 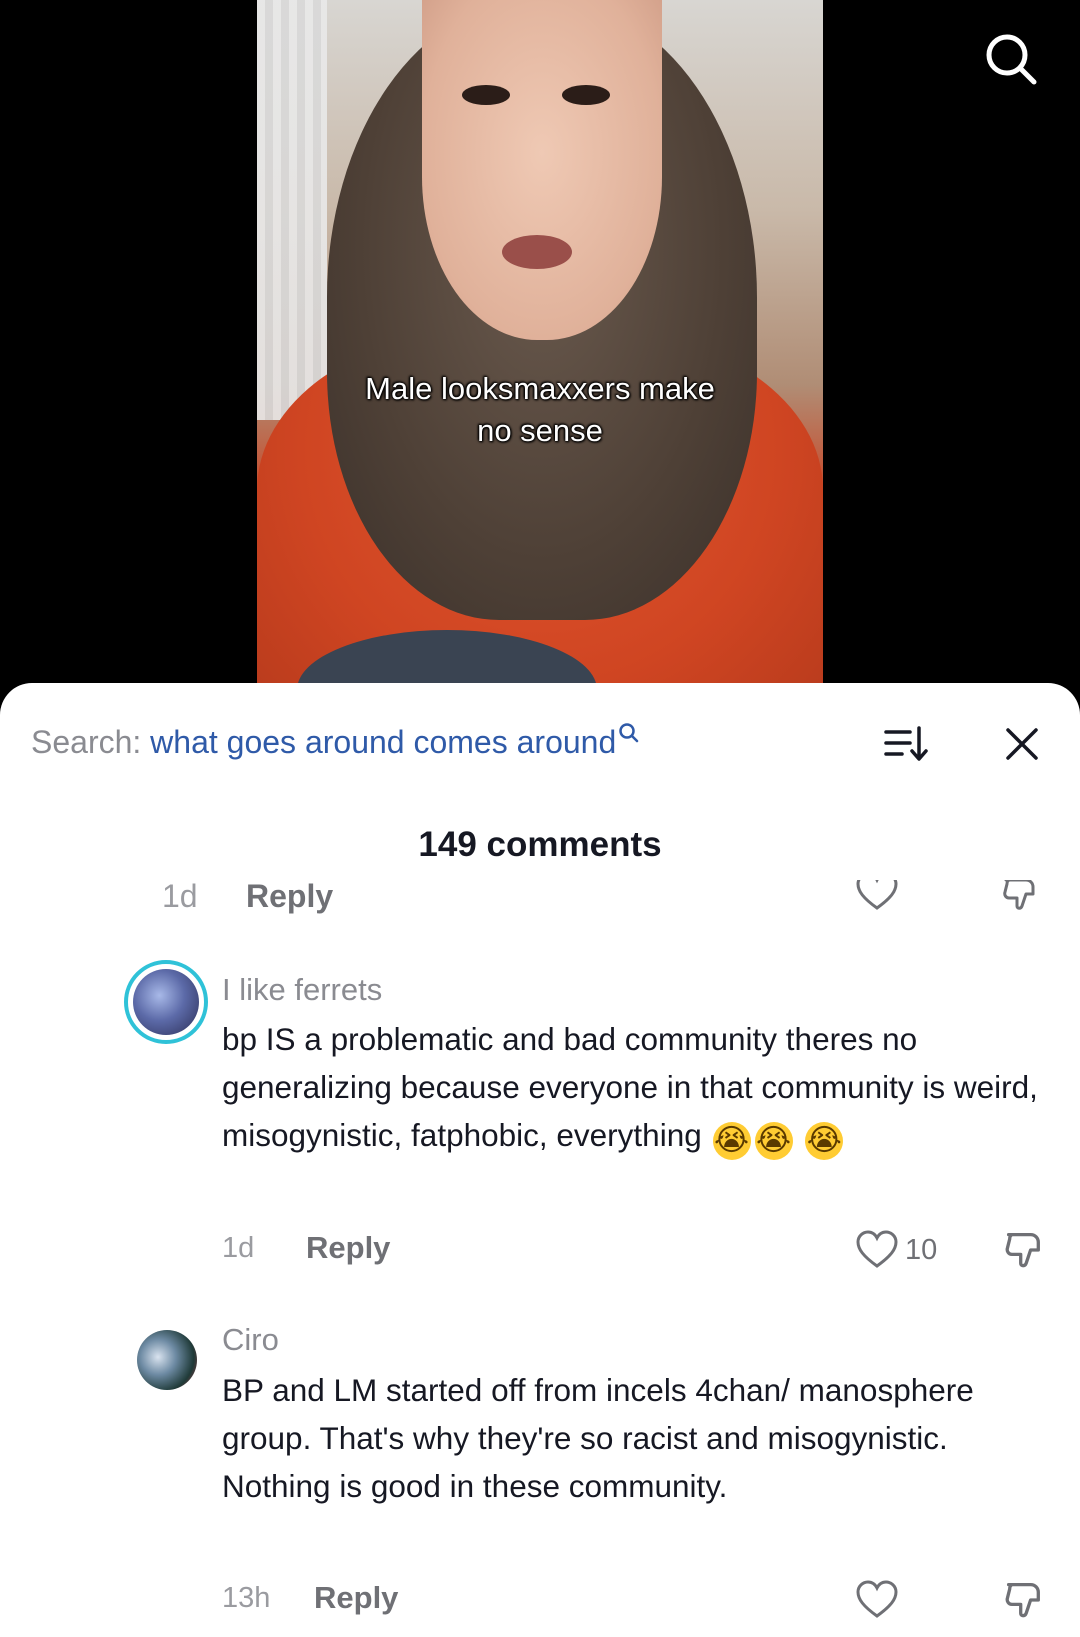 I want to click on video-caption: Male looksmaxxers make no sense, so click(x=540, y=410).